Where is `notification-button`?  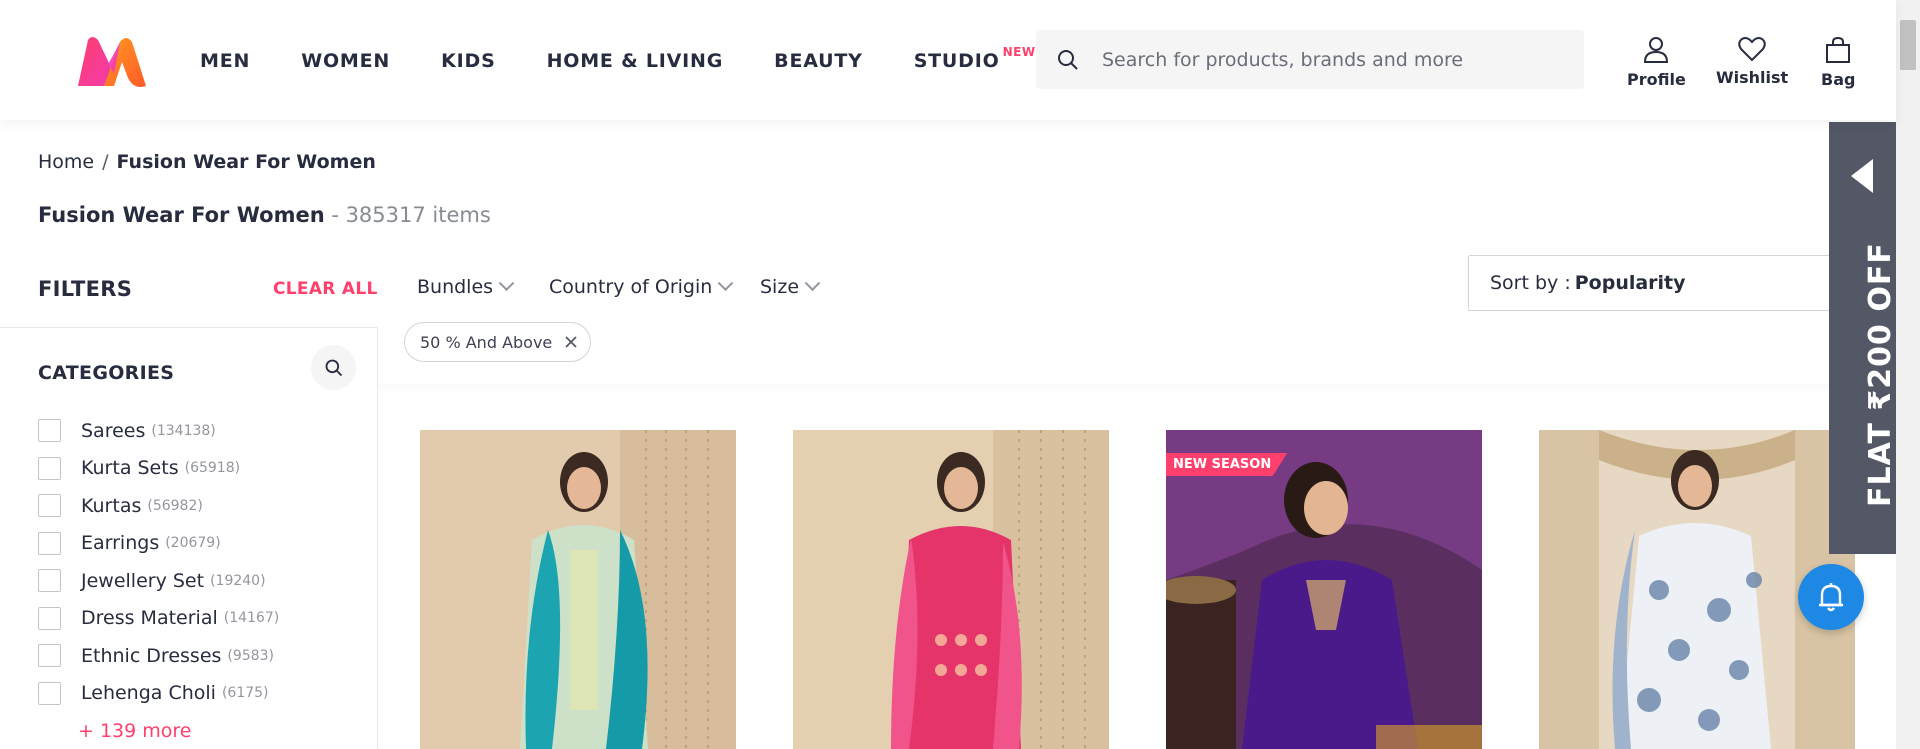
notification-button is located at coordinates (1831, 597).